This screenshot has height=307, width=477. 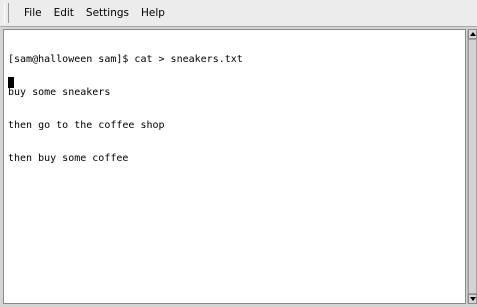 What do you see at coordinates (238, 13) in the screenshot?
I see `menu-bar: File Edit Settings Help` at bounding box center [238, 13].